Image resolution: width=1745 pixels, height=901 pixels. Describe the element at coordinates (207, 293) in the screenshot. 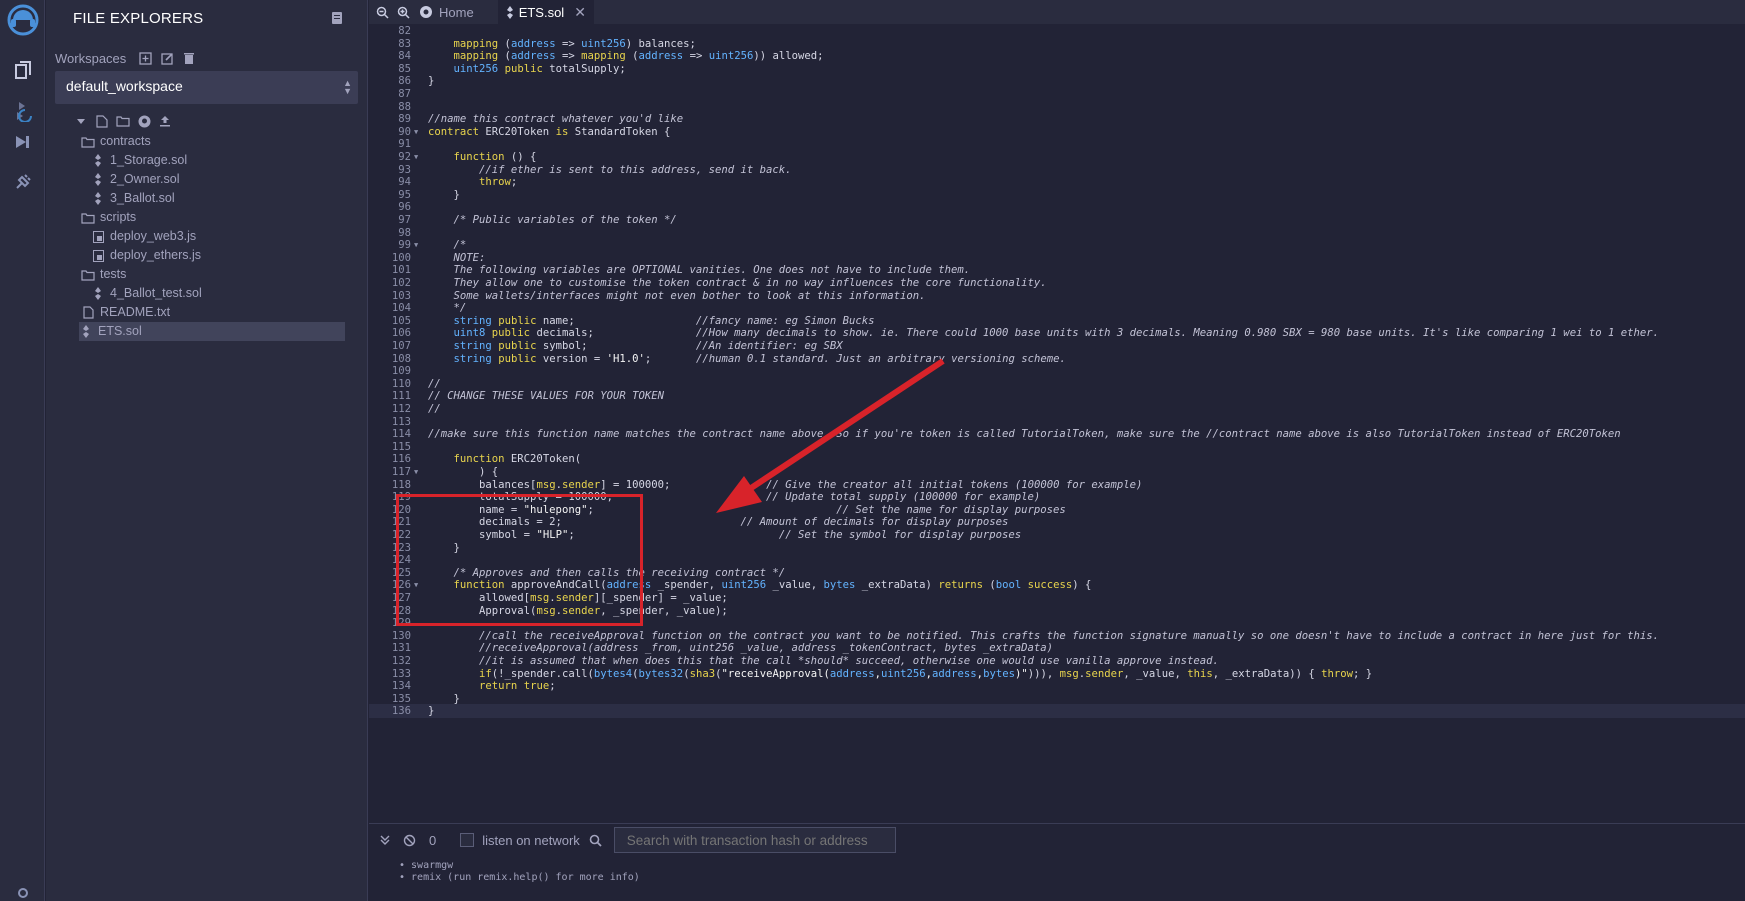

I see `tree-item: 4_Ballot_test.sol` at that location.